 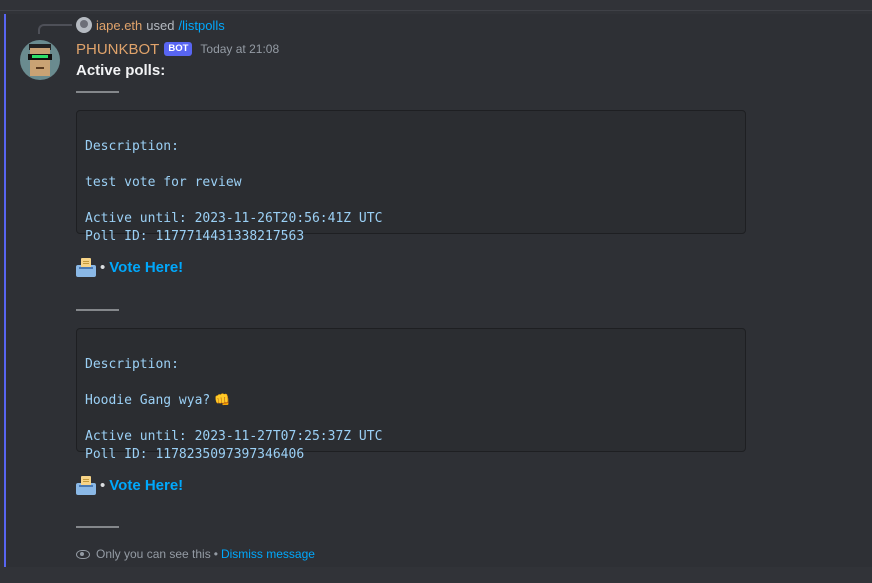 What do you see at coordinates (119, 25) in the screenshot?
I see `reply-username: iape.eth` at bounding box center [119, 25].